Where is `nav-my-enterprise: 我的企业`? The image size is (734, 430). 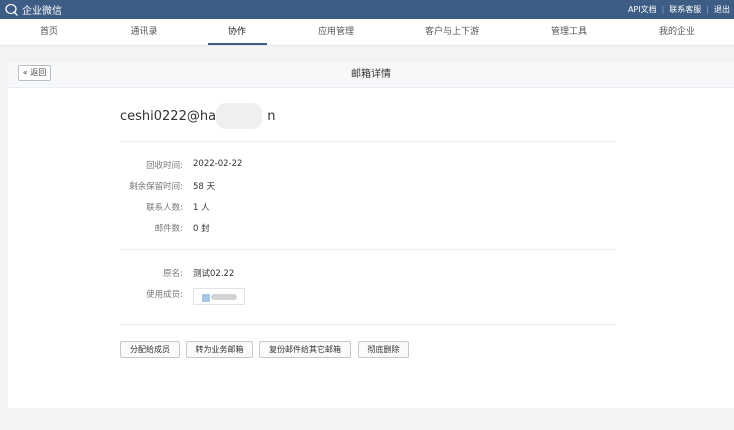
nav-my-enterprise: 我的企业 is located at coordinates (677, 32).